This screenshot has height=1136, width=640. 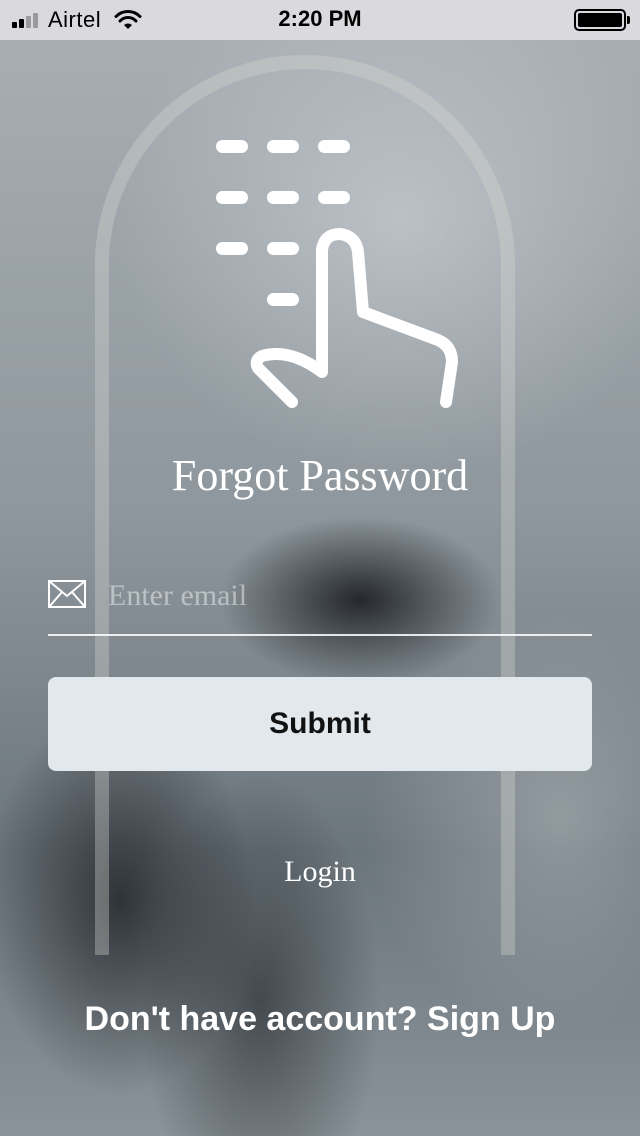 I want to click on page-title: Forgot Password, so click(x=320, y=475).